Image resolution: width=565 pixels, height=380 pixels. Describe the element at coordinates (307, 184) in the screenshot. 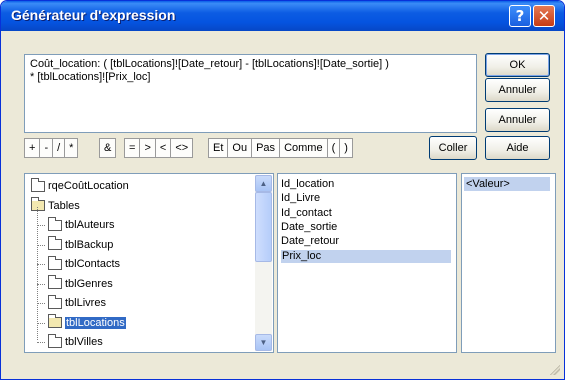

I see `field-item: Id_location` at that location.